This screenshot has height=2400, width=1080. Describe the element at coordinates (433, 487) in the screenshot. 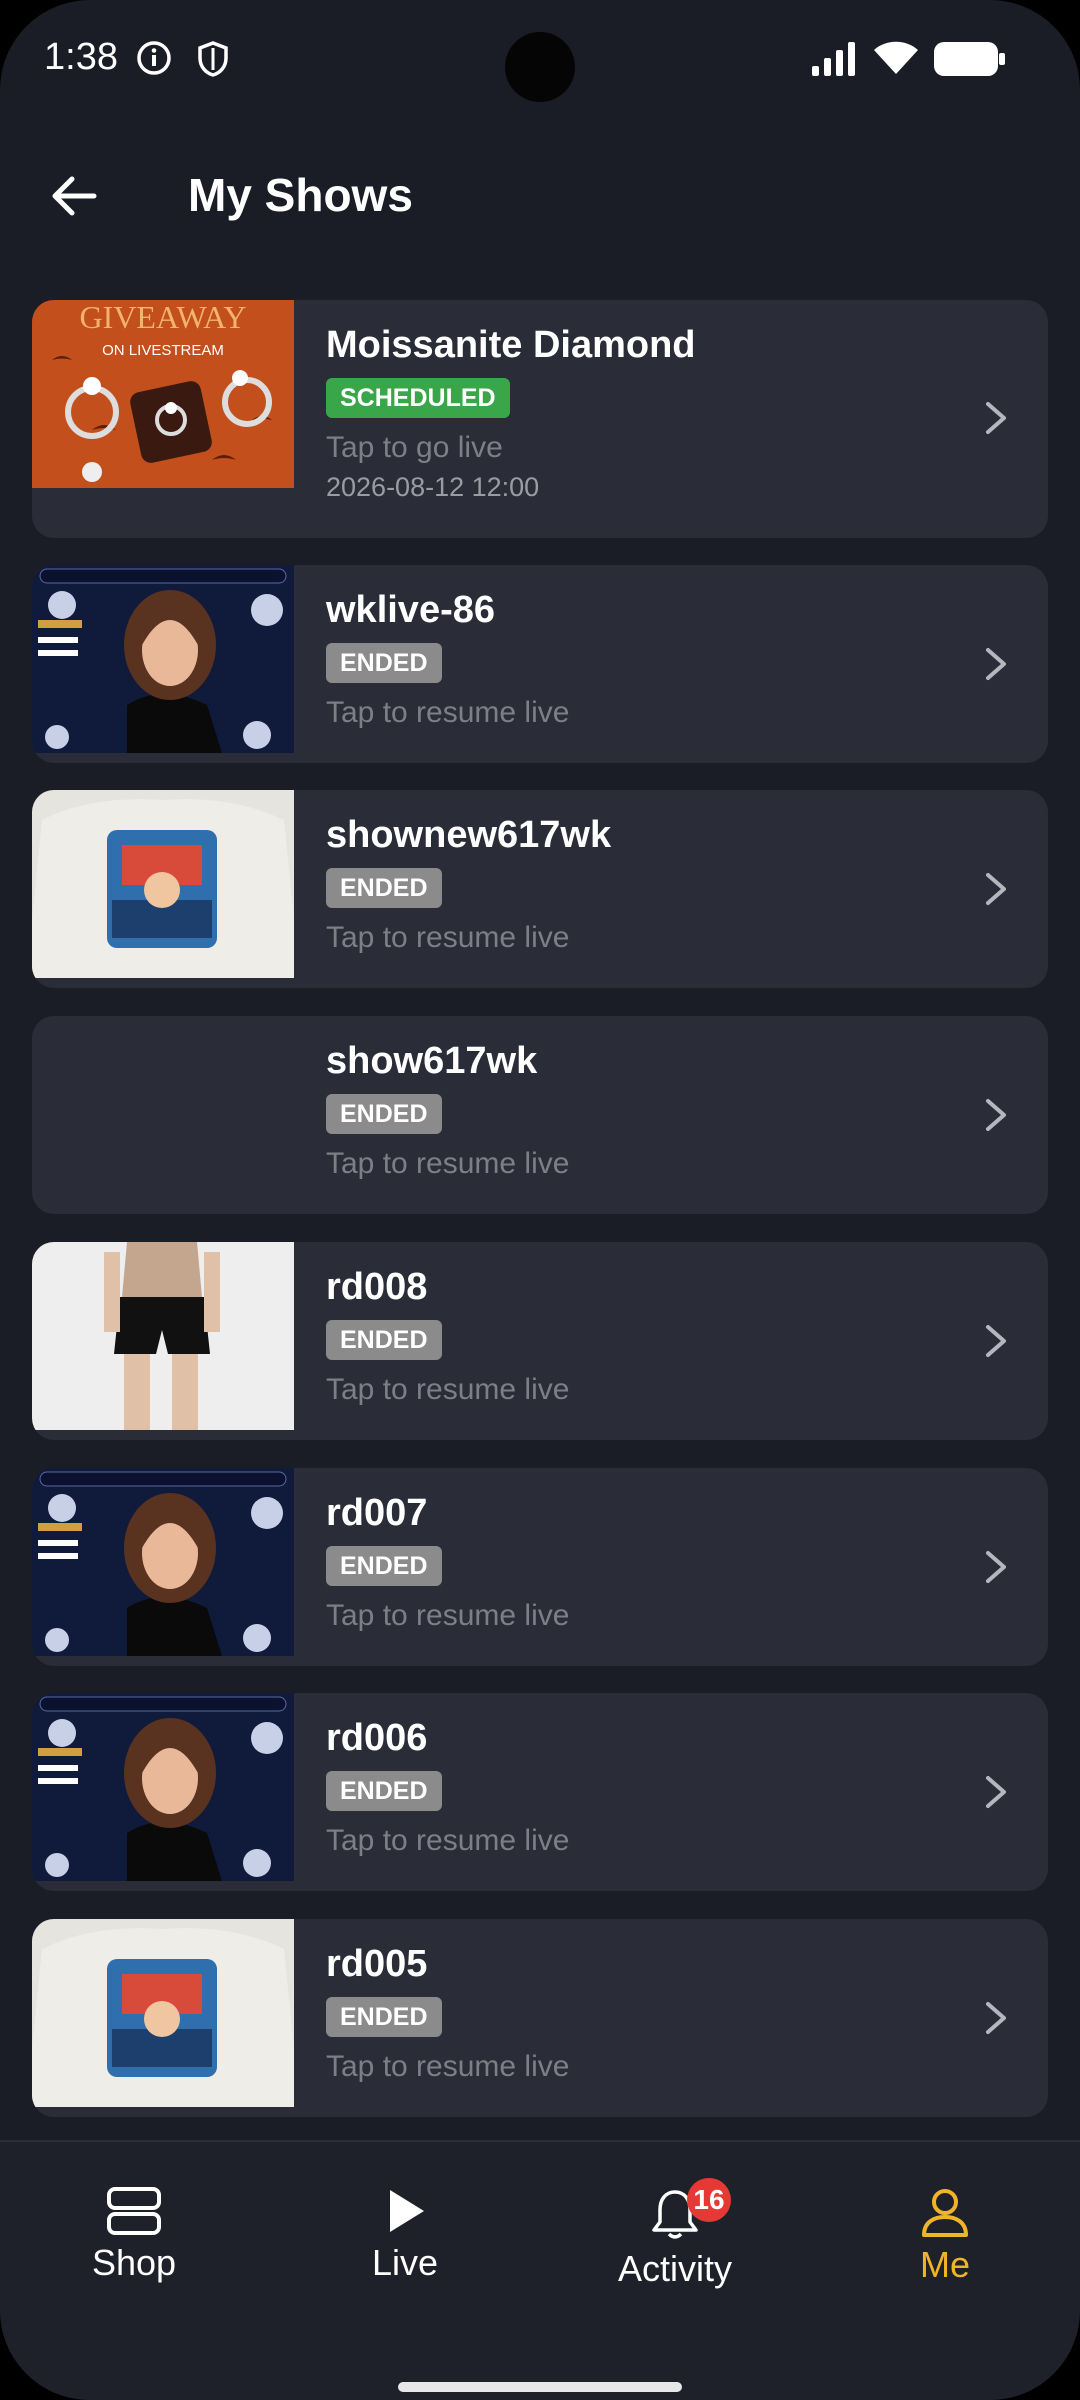

I see `show-date: 2026-08-12 12:00` at that location.